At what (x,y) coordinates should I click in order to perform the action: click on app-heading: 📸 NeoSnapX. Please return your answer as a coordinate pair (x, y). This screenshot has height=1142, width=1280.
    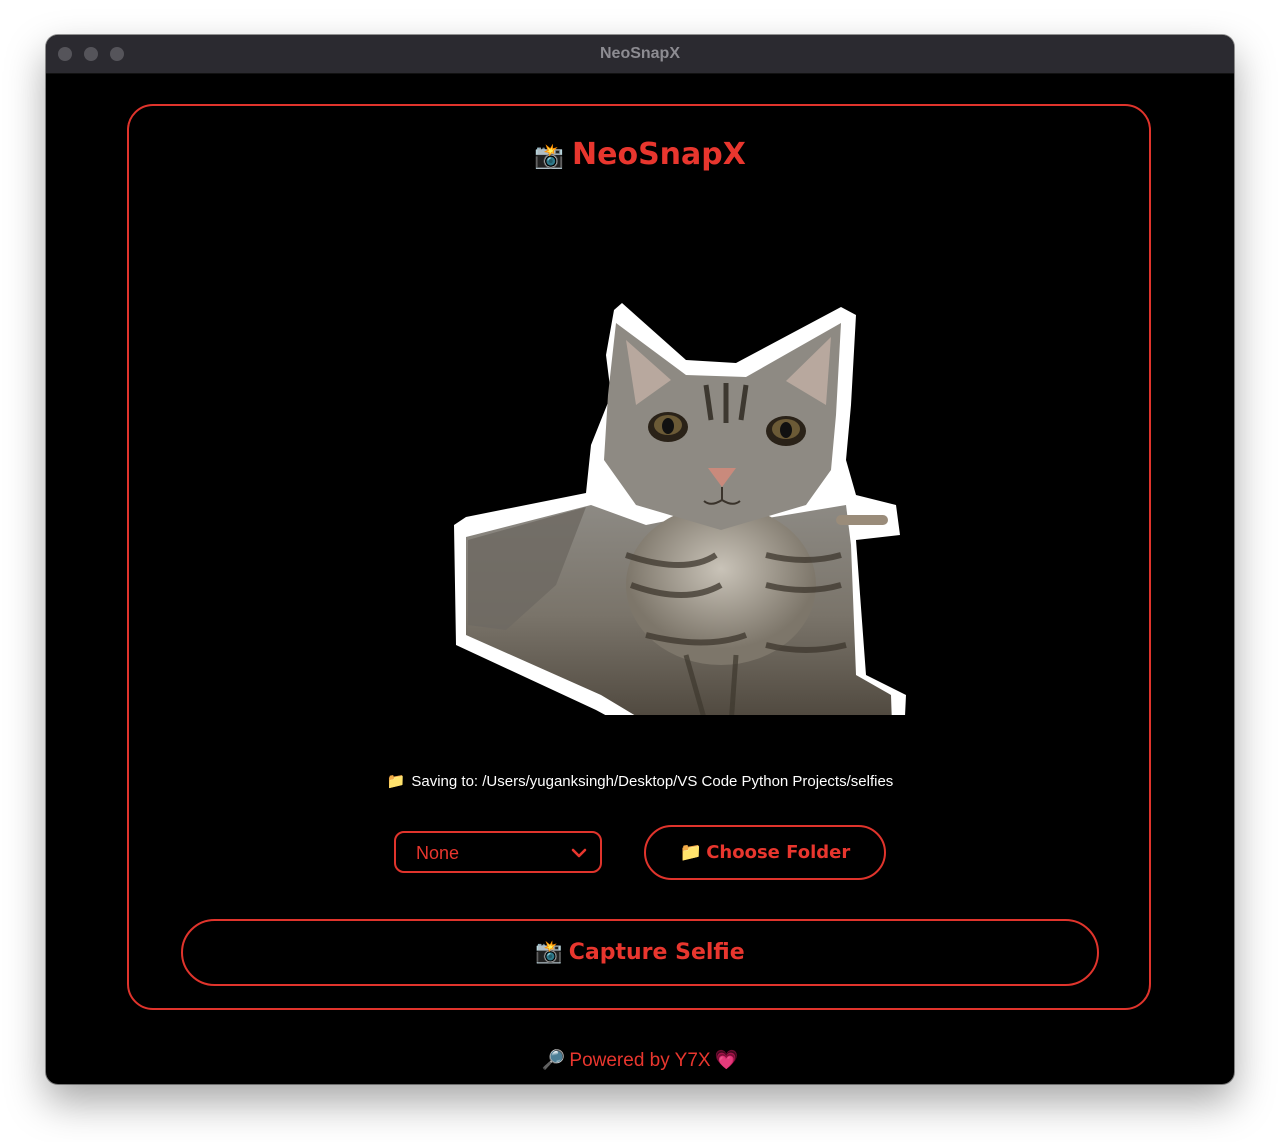
    Looking at the image, I should click on (640, 154).